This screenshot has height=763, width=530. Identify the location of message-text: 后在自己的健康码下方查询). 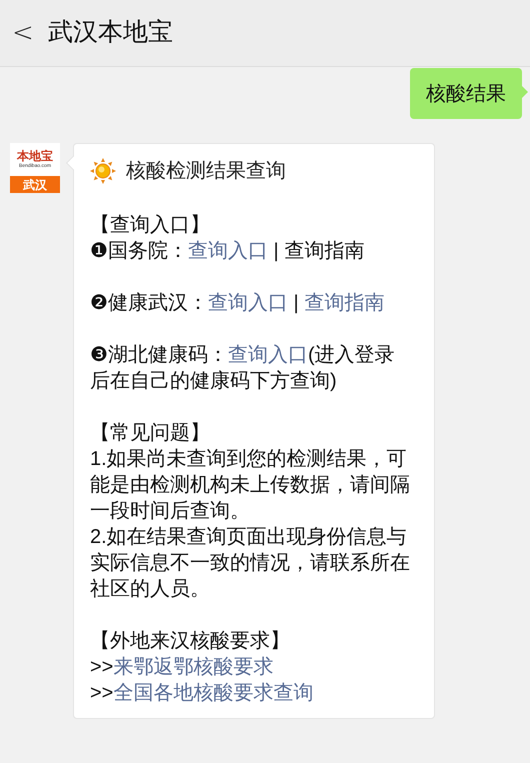
(213, 381).